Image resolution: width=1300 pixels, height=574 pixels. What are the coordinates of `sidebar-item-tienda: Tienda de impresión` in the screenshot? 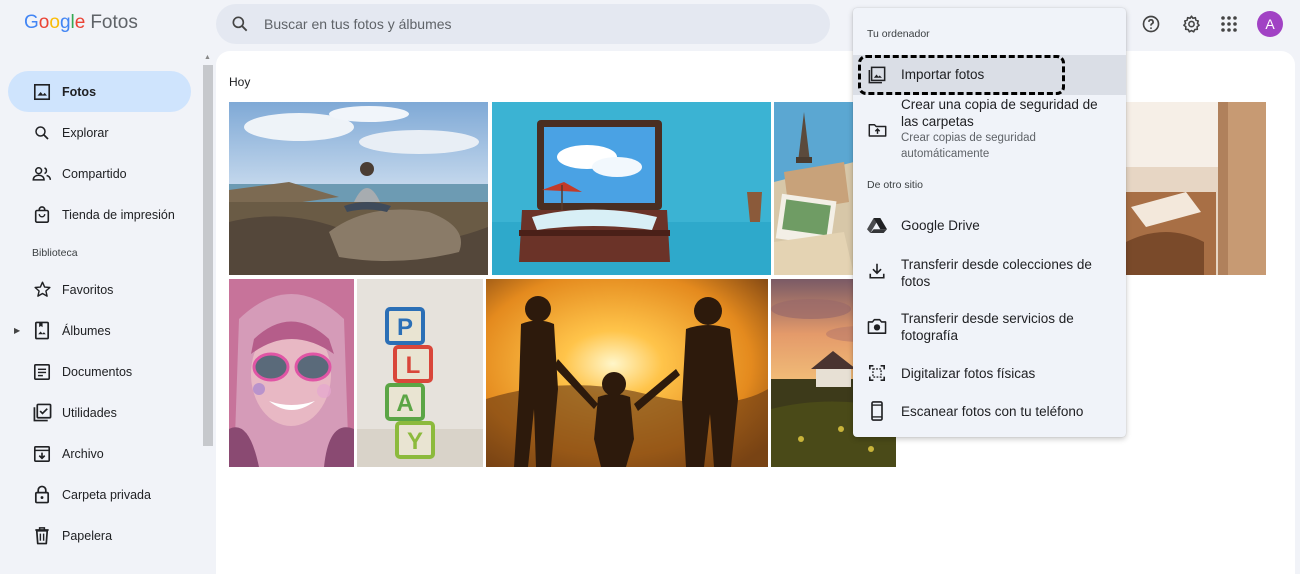 It's located at (99, 214).